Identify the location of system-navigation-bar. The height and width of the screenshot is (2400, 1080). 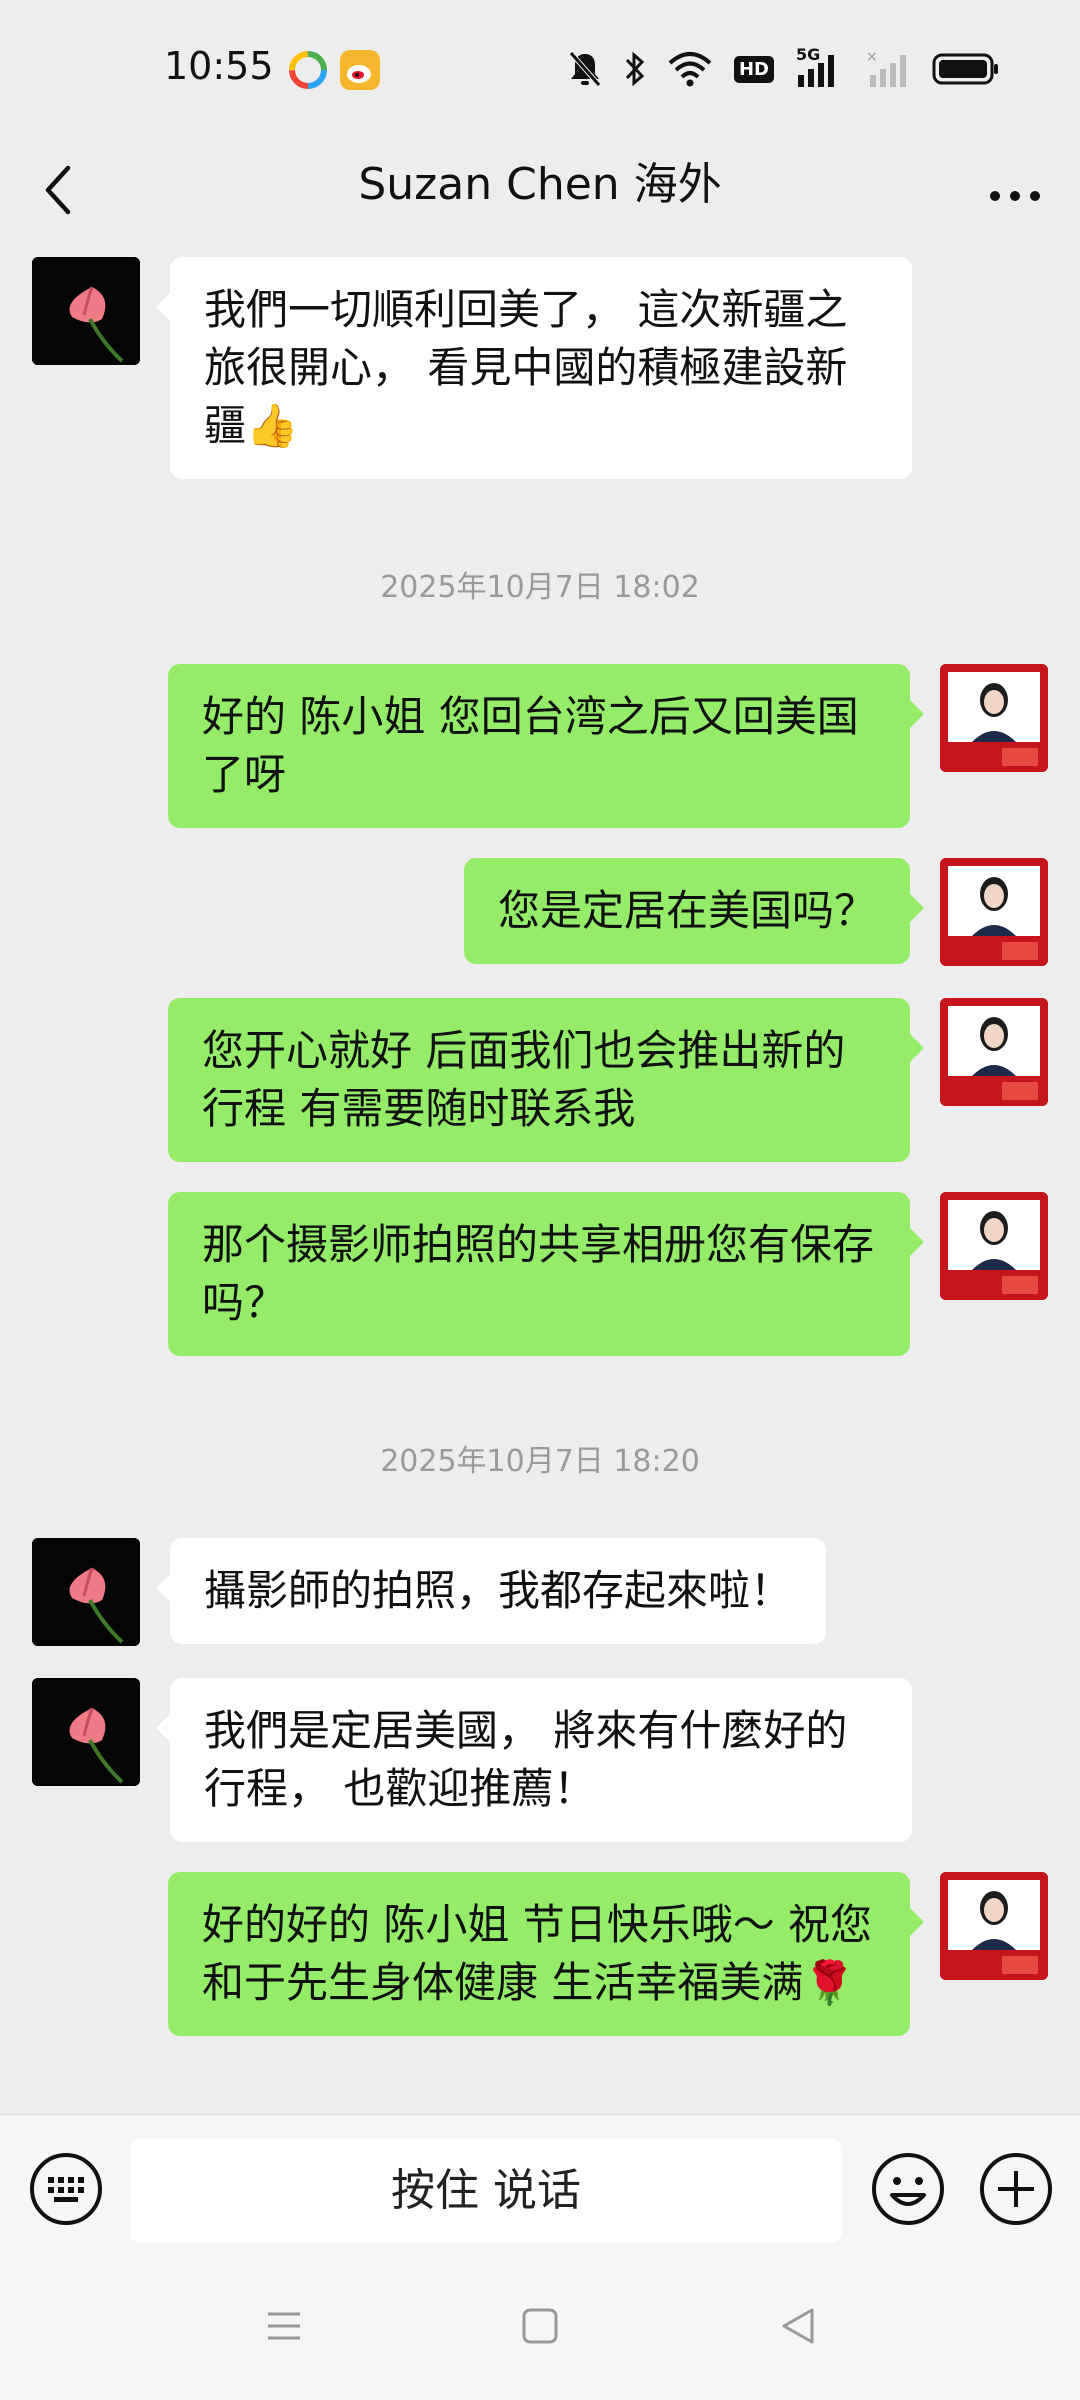
(540, 2327).